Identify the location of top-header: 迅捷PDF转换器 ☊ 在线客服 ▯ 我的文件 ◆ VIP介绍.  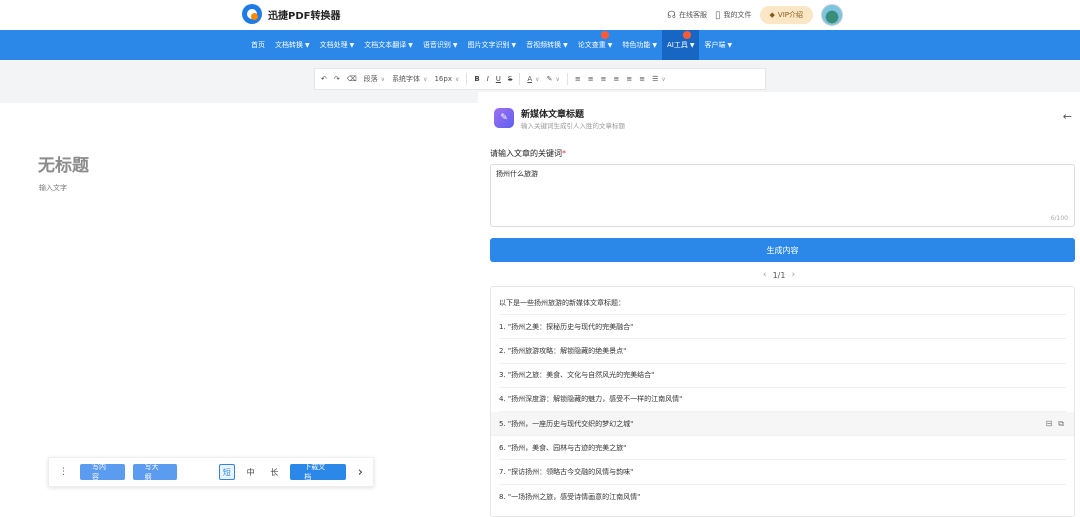
(540, 15).